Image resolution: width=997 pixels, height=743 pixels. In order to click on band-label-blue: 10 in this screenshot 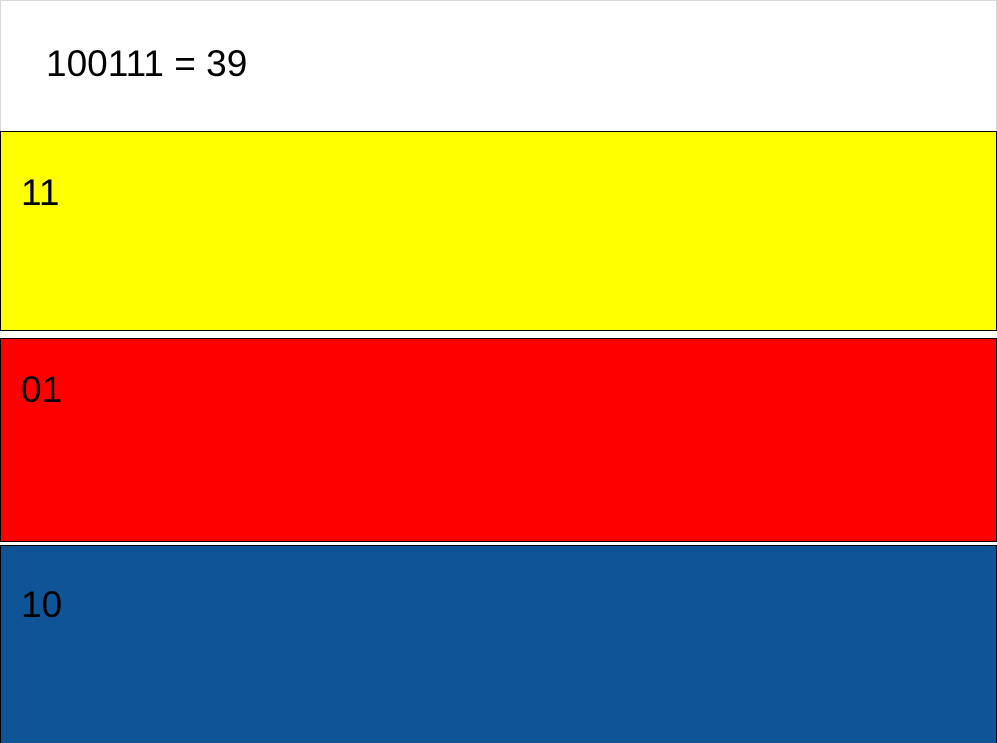, I will do `click(42, 604)`.